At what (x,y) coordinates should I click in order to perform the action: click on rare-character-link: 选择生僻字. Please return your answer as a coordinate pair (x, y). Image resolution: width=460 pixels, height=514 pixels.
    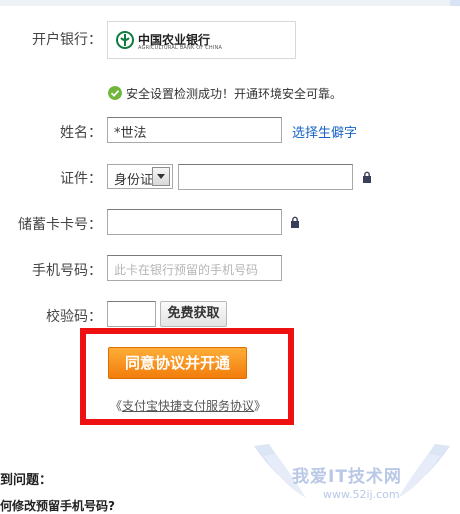
    Looking at the image, I should click on (324, 131).